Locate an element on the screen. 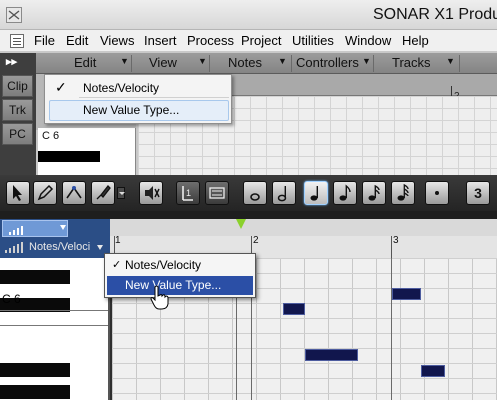 The height and width of the screenshot is (400, 497). ruler-label-1: 1 is located at coordinates (118, 240).